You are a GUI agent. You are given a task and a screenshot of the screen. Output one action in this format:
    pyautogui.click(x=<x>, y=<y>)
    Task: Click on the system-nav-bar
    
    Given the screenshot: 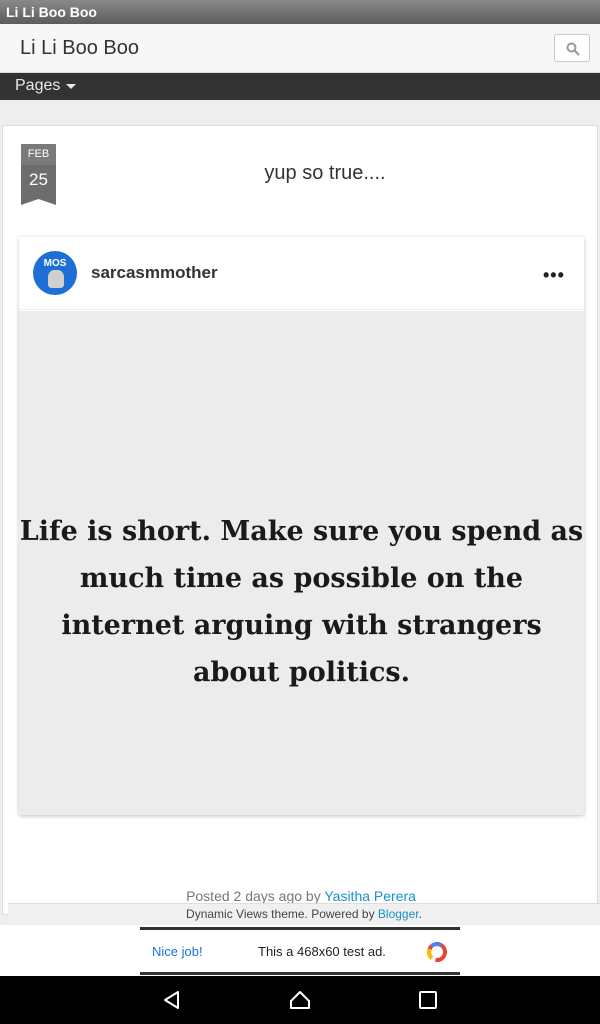 What is the action you would take?
    pyautogui.click(x=300, y=1000)
    